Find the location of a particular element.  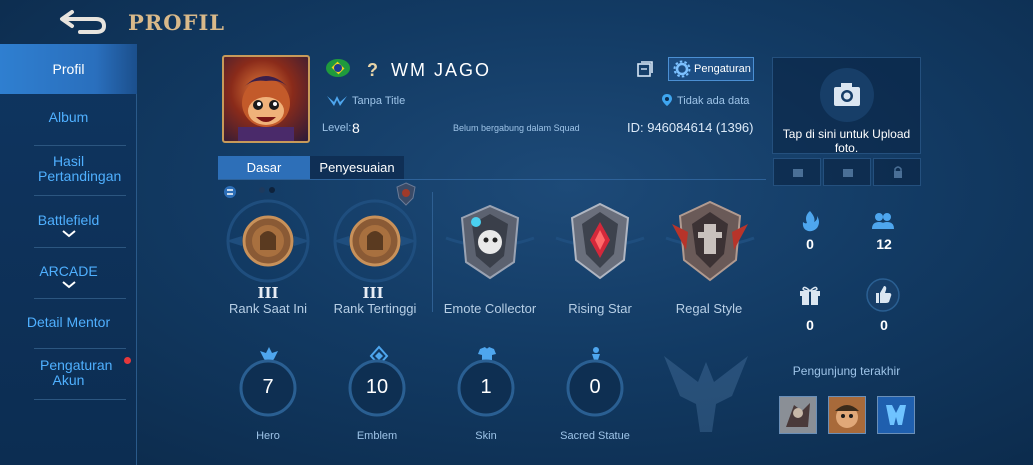

stat-value: 1 is located at coordinates (486, 387).